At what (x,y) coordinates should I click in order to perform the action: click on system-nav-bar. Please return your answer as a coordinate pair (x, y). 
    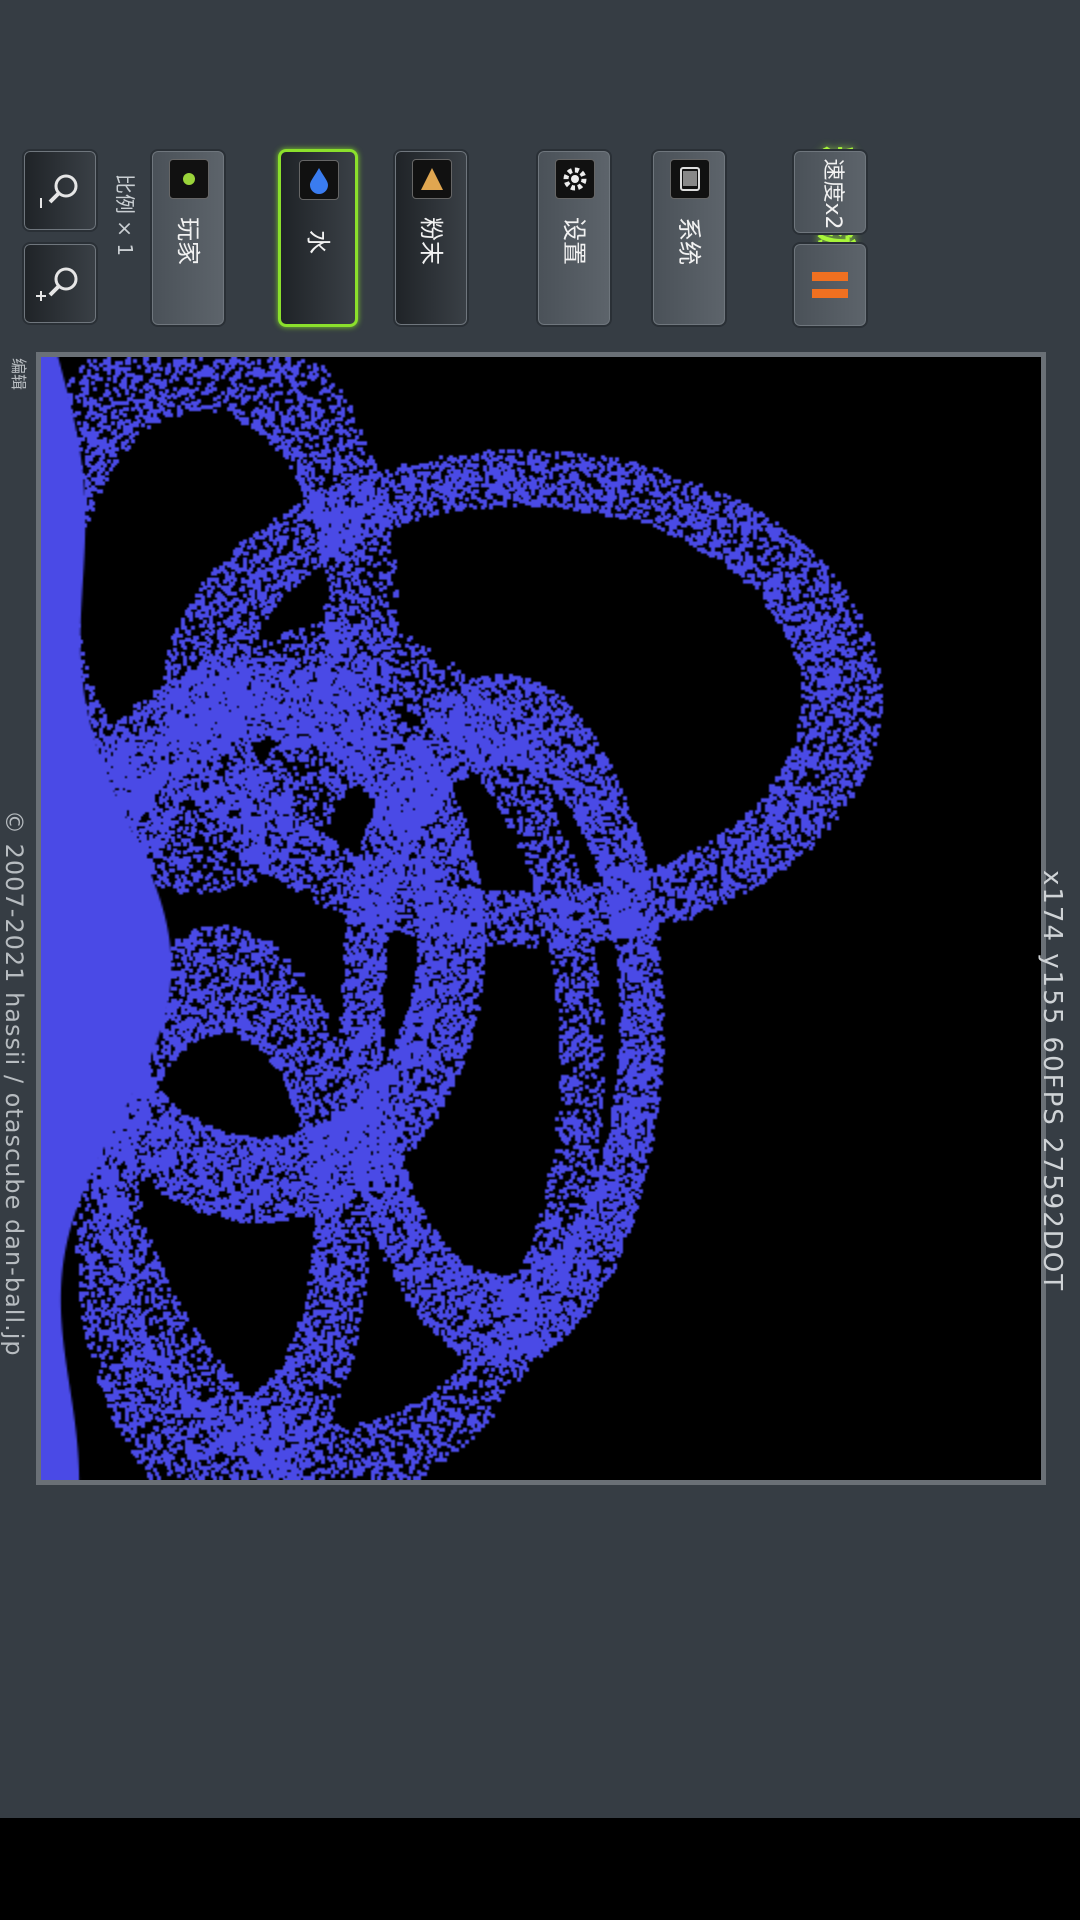
    Looking at the image, I should click on (540, 1869).